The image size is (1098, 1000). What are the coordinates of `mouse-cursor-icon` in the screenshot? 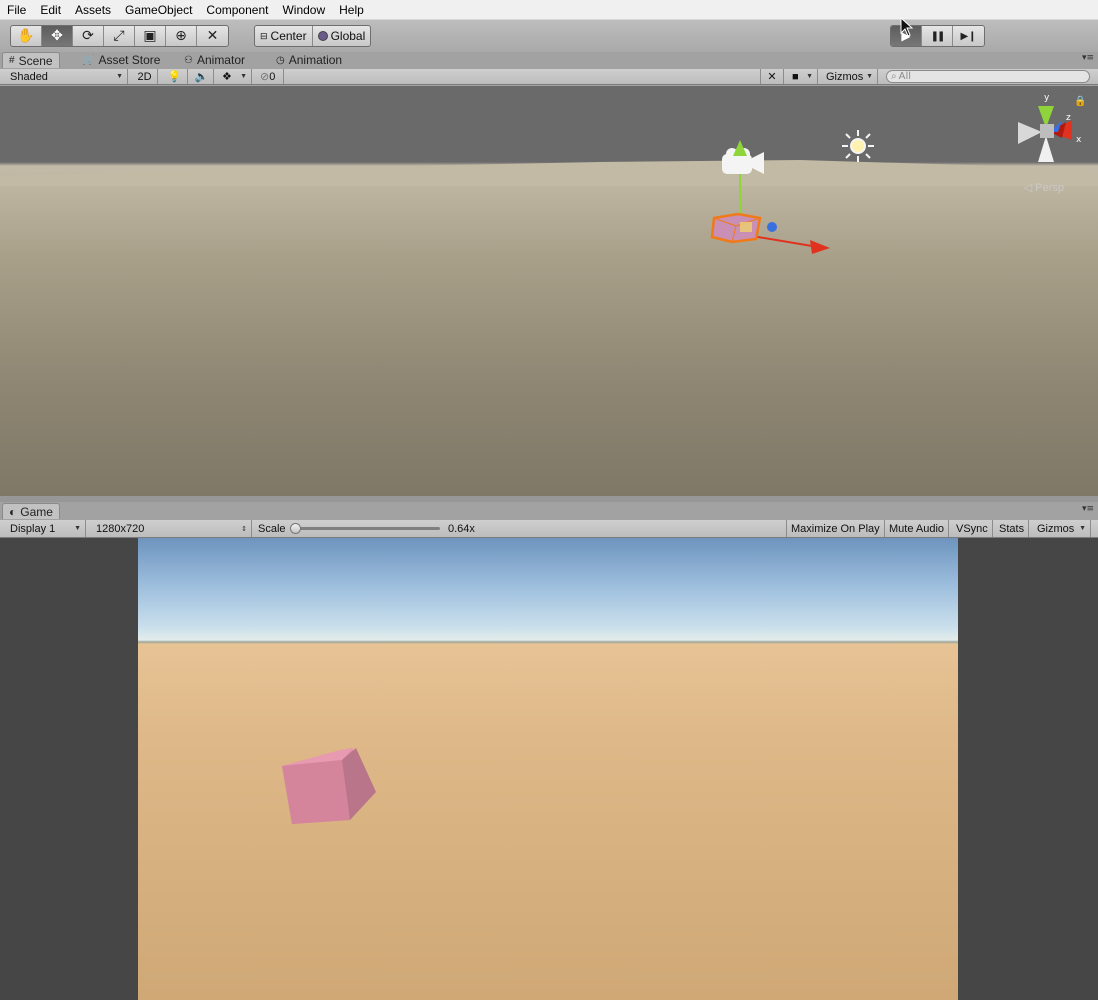 It's located at (907, 27).